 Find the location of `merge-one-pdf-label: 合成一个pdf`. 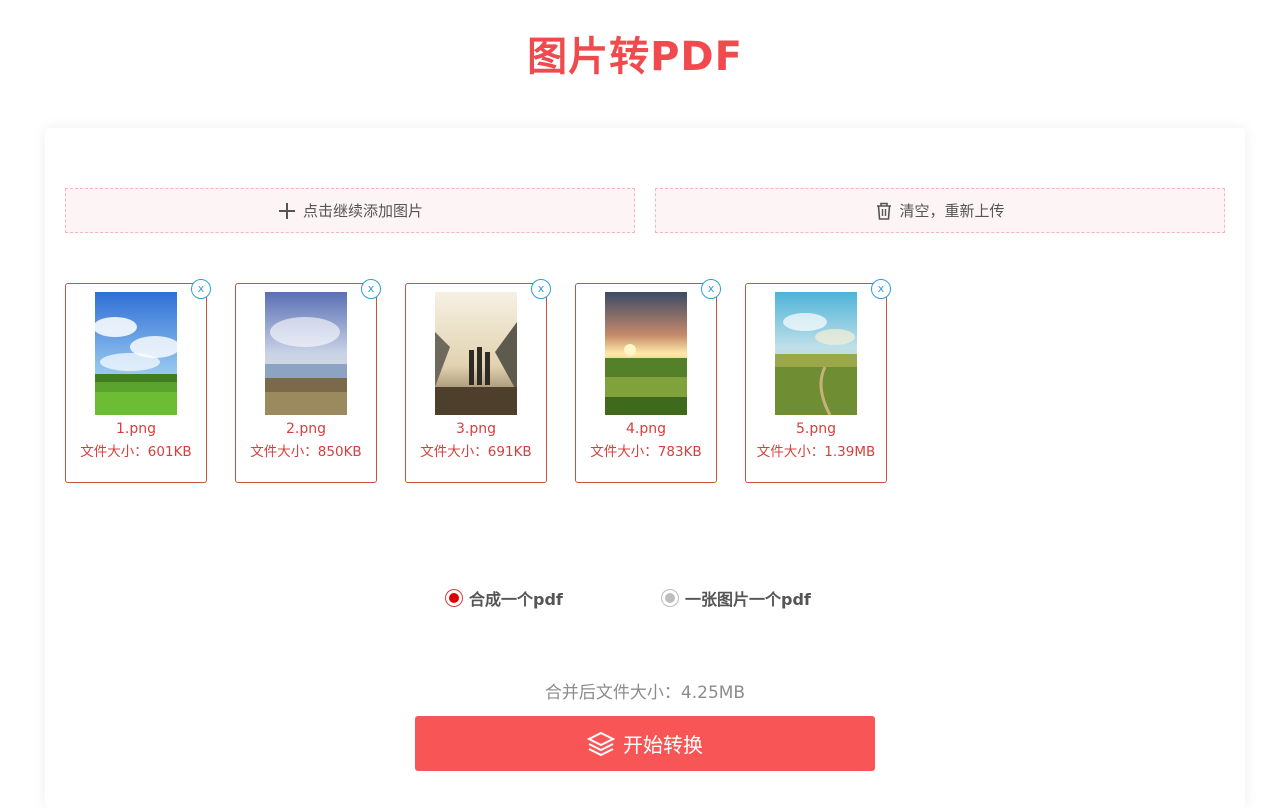

merge-one-pdf-label: 合成一个pdf is located at coordinates (516, 599).